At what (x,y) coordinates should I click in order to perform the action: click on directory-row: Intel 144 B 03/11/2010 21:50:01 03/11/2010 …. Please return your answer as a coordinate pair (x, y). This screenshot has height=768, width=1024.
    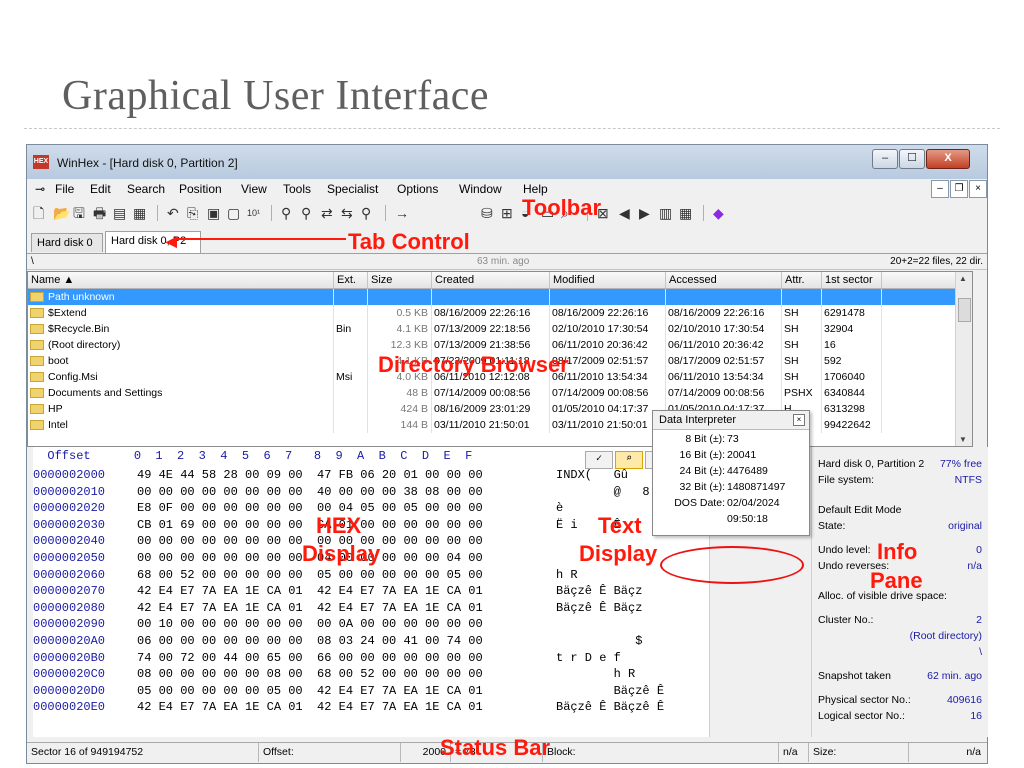
    Looking at the image, I should click on (500, 425).